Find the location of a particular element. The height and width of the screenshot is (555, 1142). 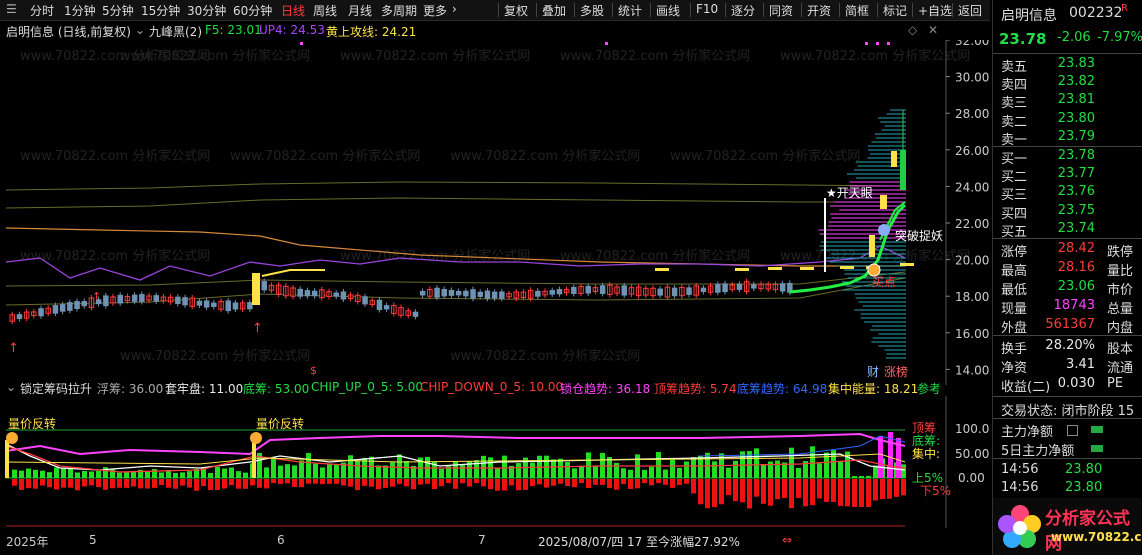

period-tab: 更多 is located at coordinates (435, 10).